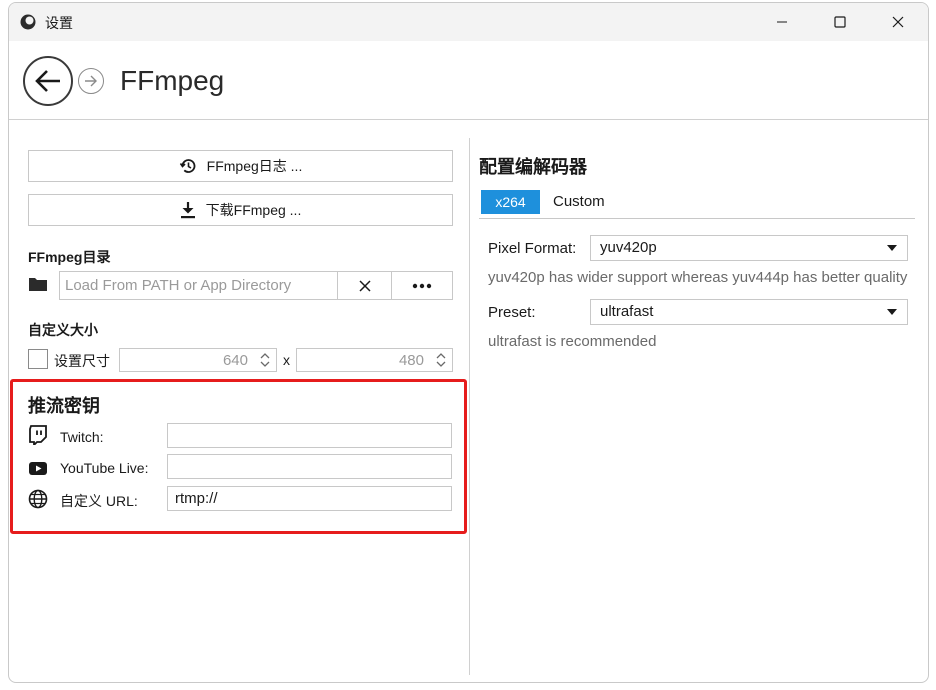  I want to click on back-button, so click(48, 81).